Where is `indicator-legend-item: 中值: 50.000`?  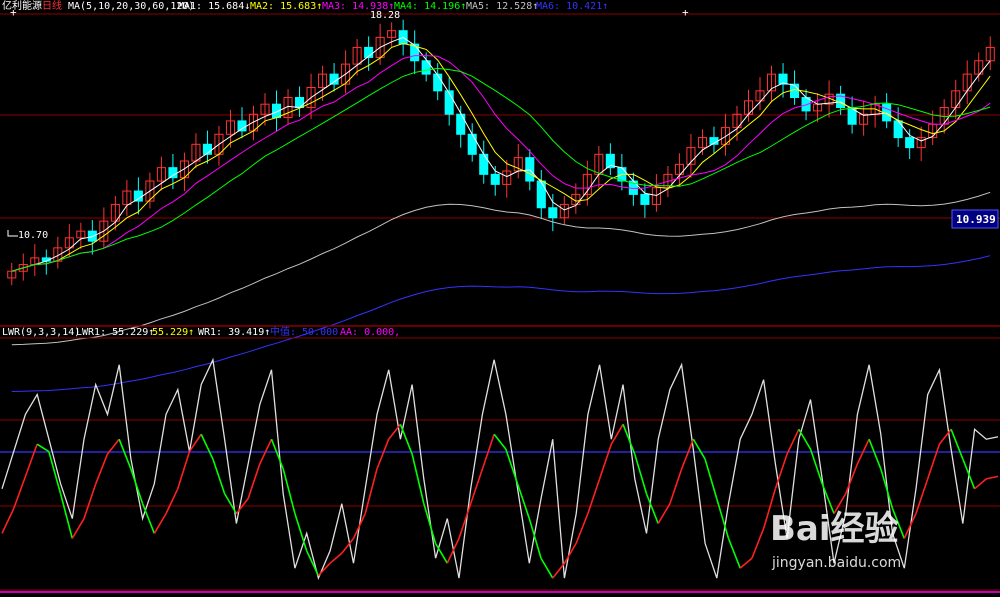 indicator-legend-item: 中值: 50.000 is located at coordinates (304, 331).